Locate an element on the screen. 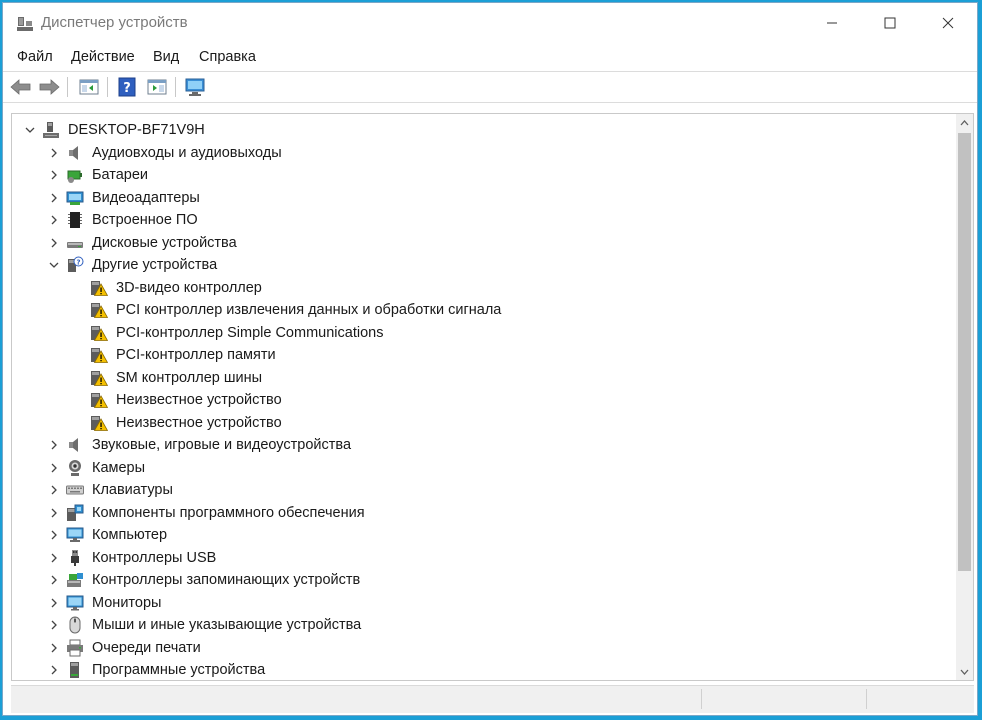  other-devices-icon: ? is located at coordinates (76, 264).